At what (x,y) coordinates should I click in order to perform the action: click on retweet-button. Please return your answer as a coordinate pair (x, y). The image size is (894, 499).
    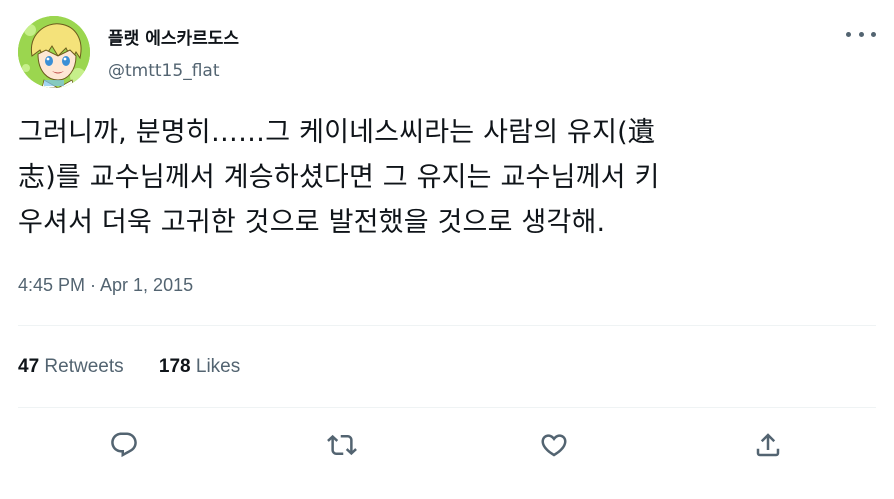
    Looking at the image, I should click on (342, 445).